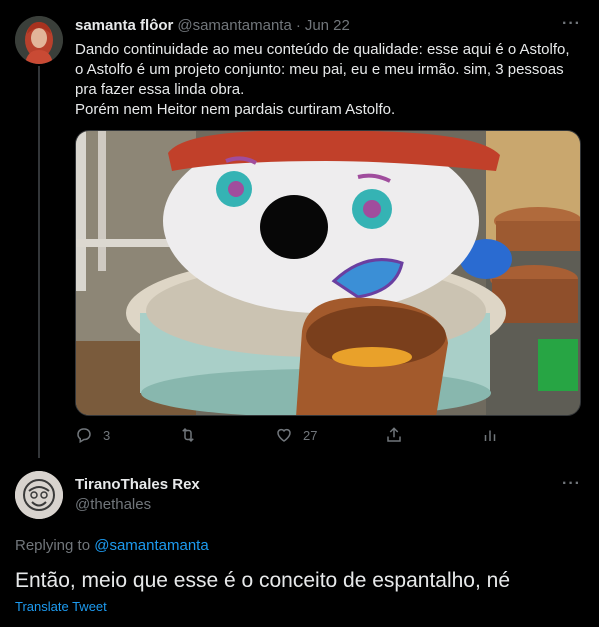 The width and height of the screenshot is (599, 627). Describe the element at coordinates (234, 25) in the screenshot. I see `author-handle: @samantamanta` at that location.